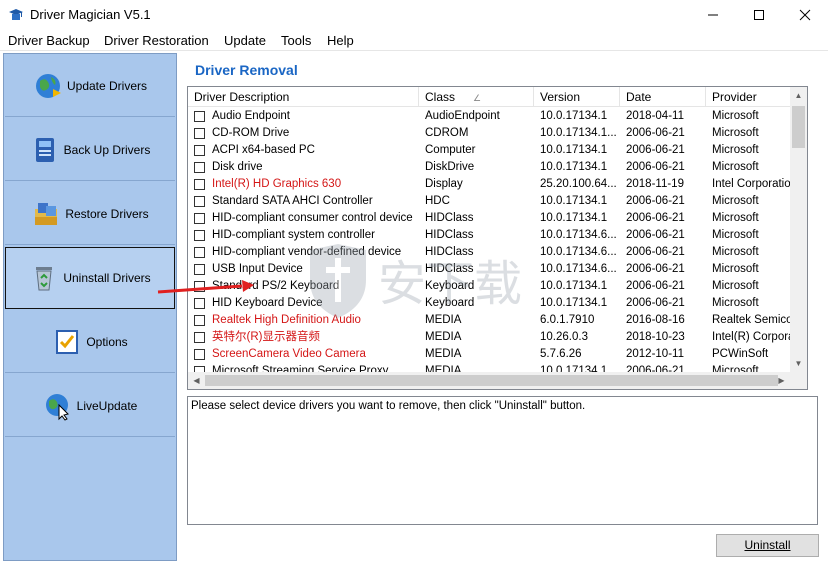  What do you see at coordinates (90, 86) in the screenshot?
I see `sidebar-item-update-drivers: Update Drivers` at bounding box center [90, 86].